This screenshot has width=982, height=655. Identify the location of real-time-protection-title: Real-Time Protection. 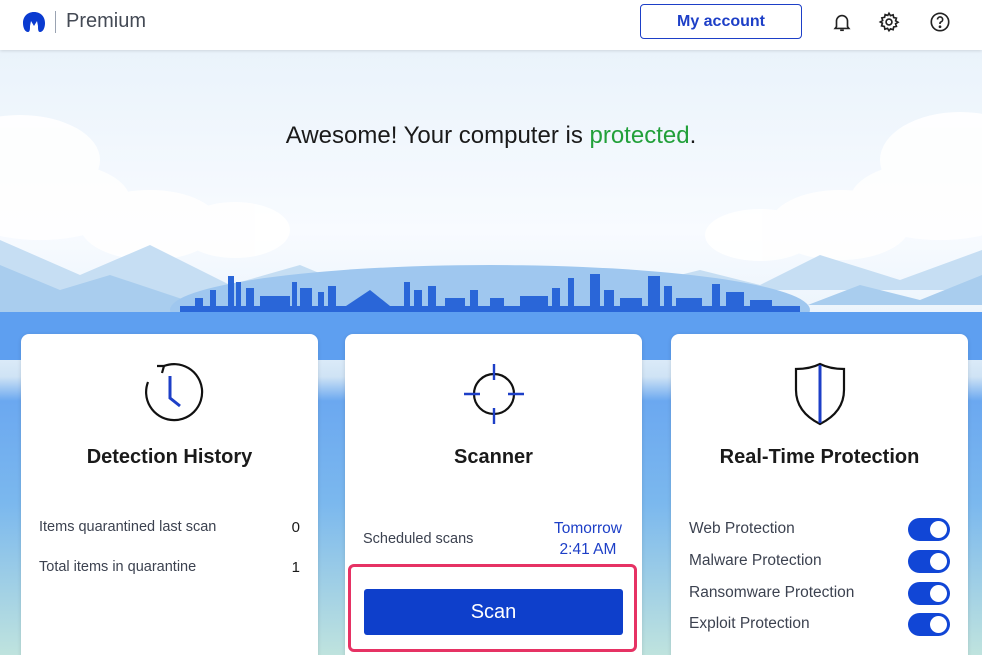
(819, 457).